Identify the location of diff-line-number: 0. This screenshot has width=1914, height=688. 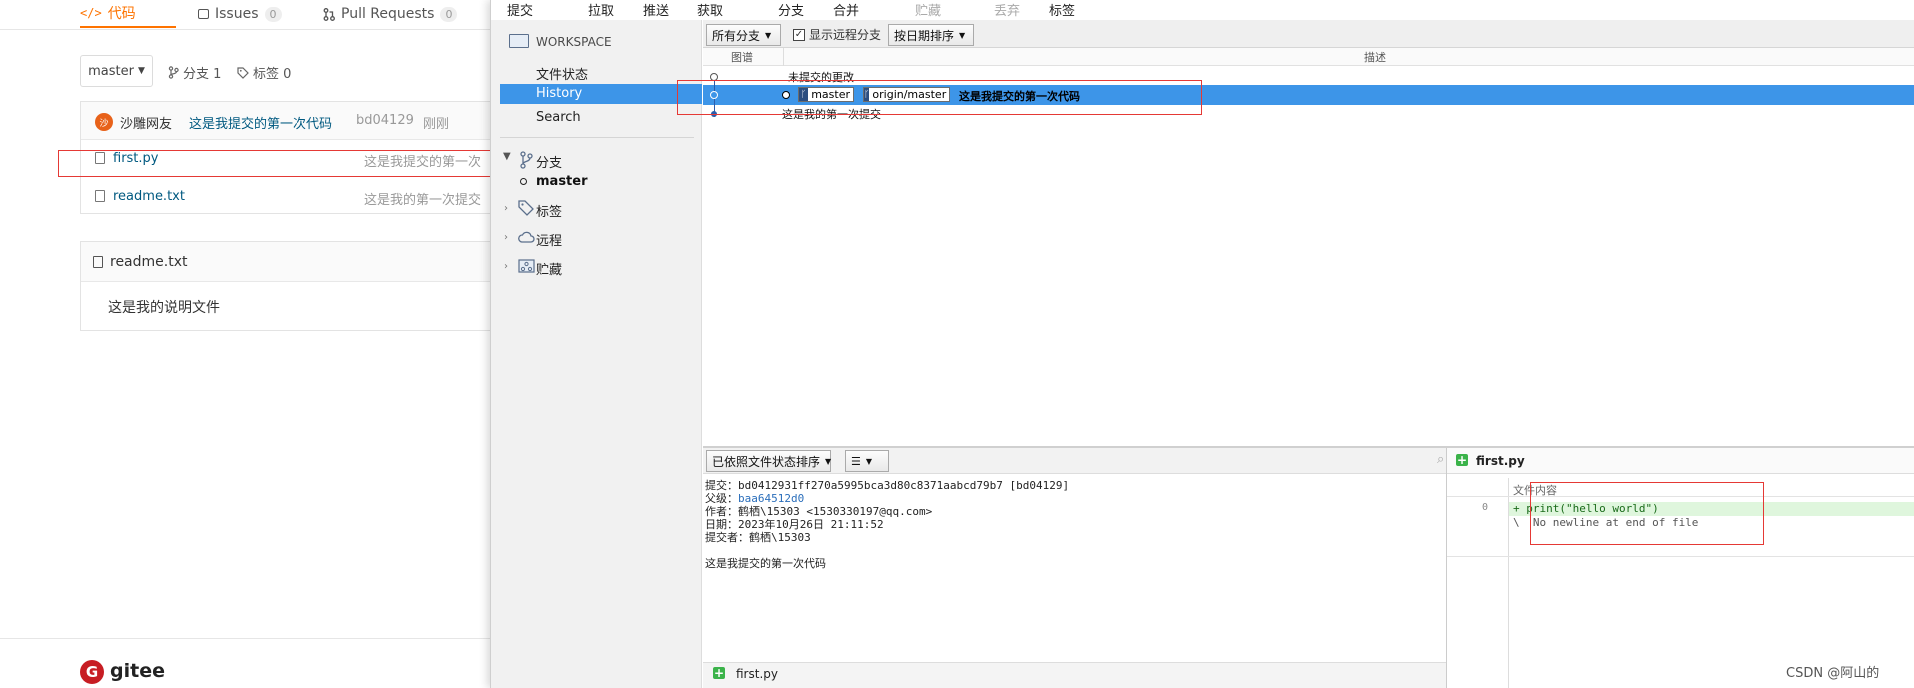
(1485, 507).